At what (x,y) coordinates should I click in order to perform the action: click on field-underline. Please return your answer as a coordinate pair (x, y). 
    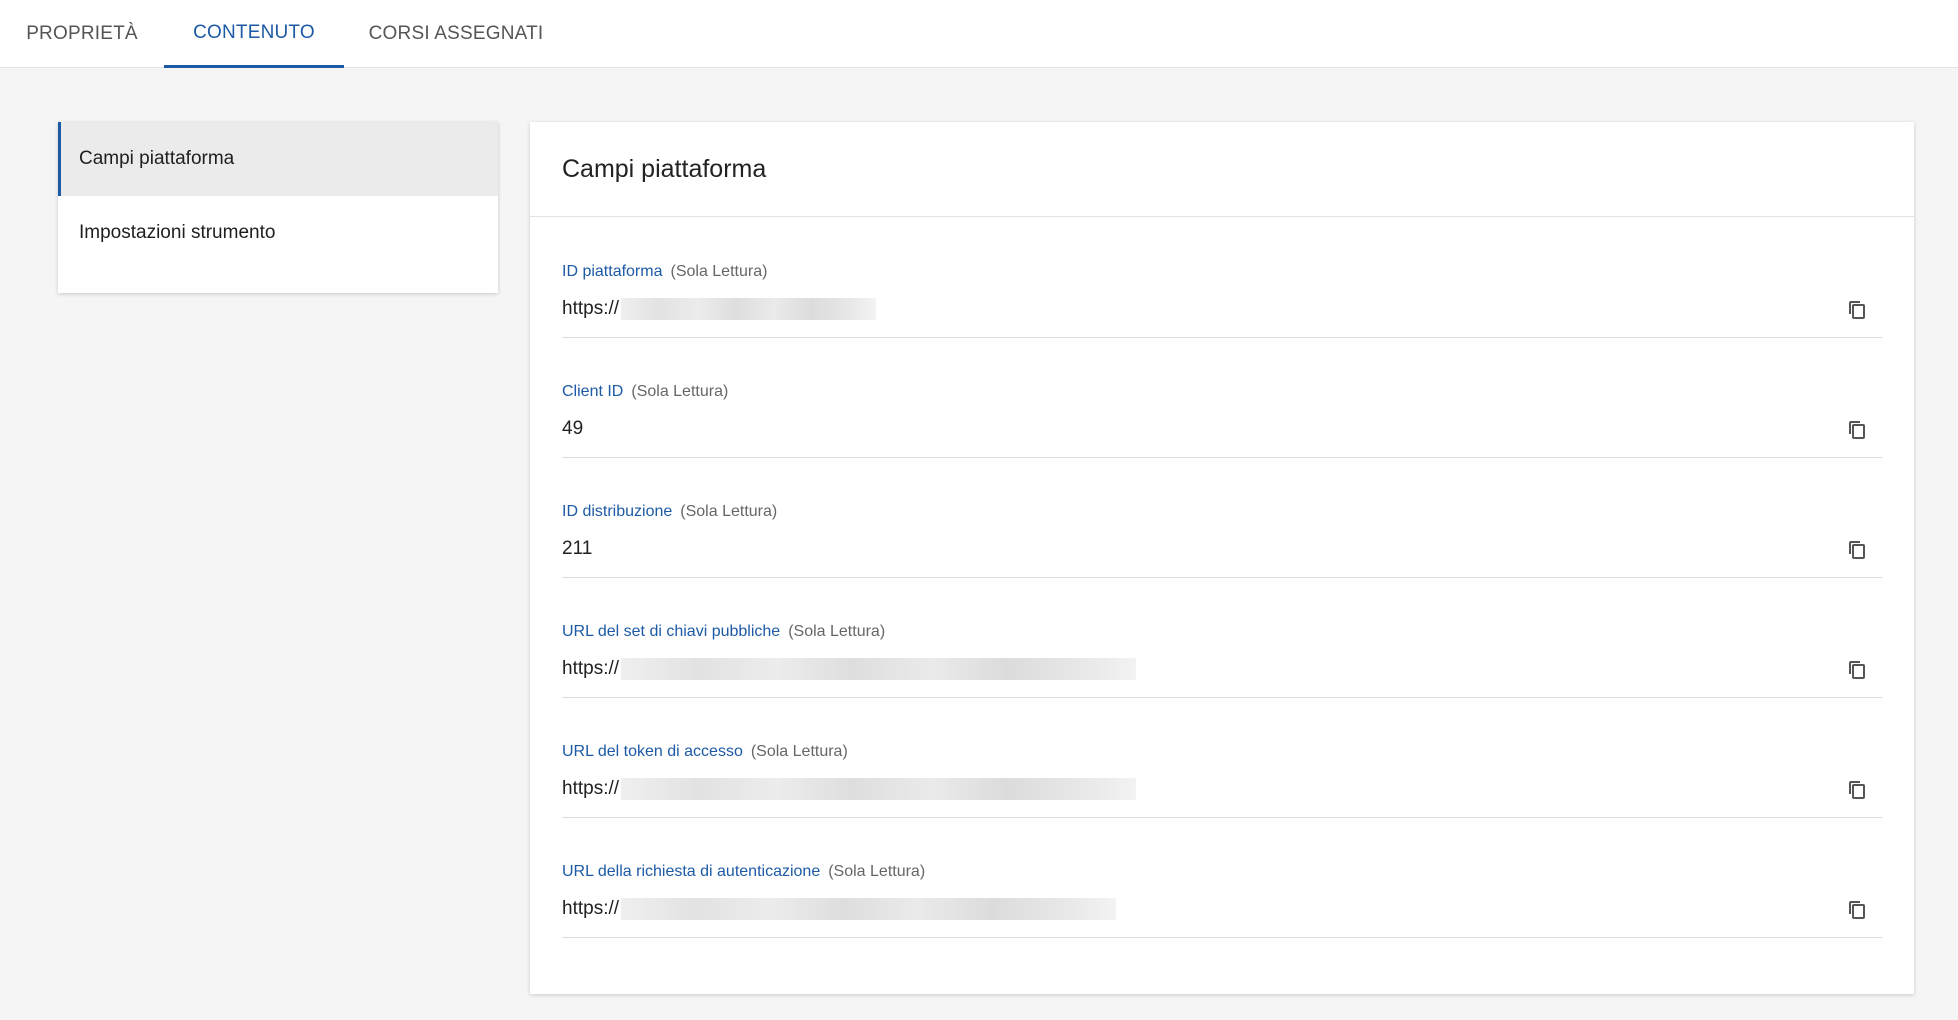
    Looking at the image, I should click on (1222, 937).